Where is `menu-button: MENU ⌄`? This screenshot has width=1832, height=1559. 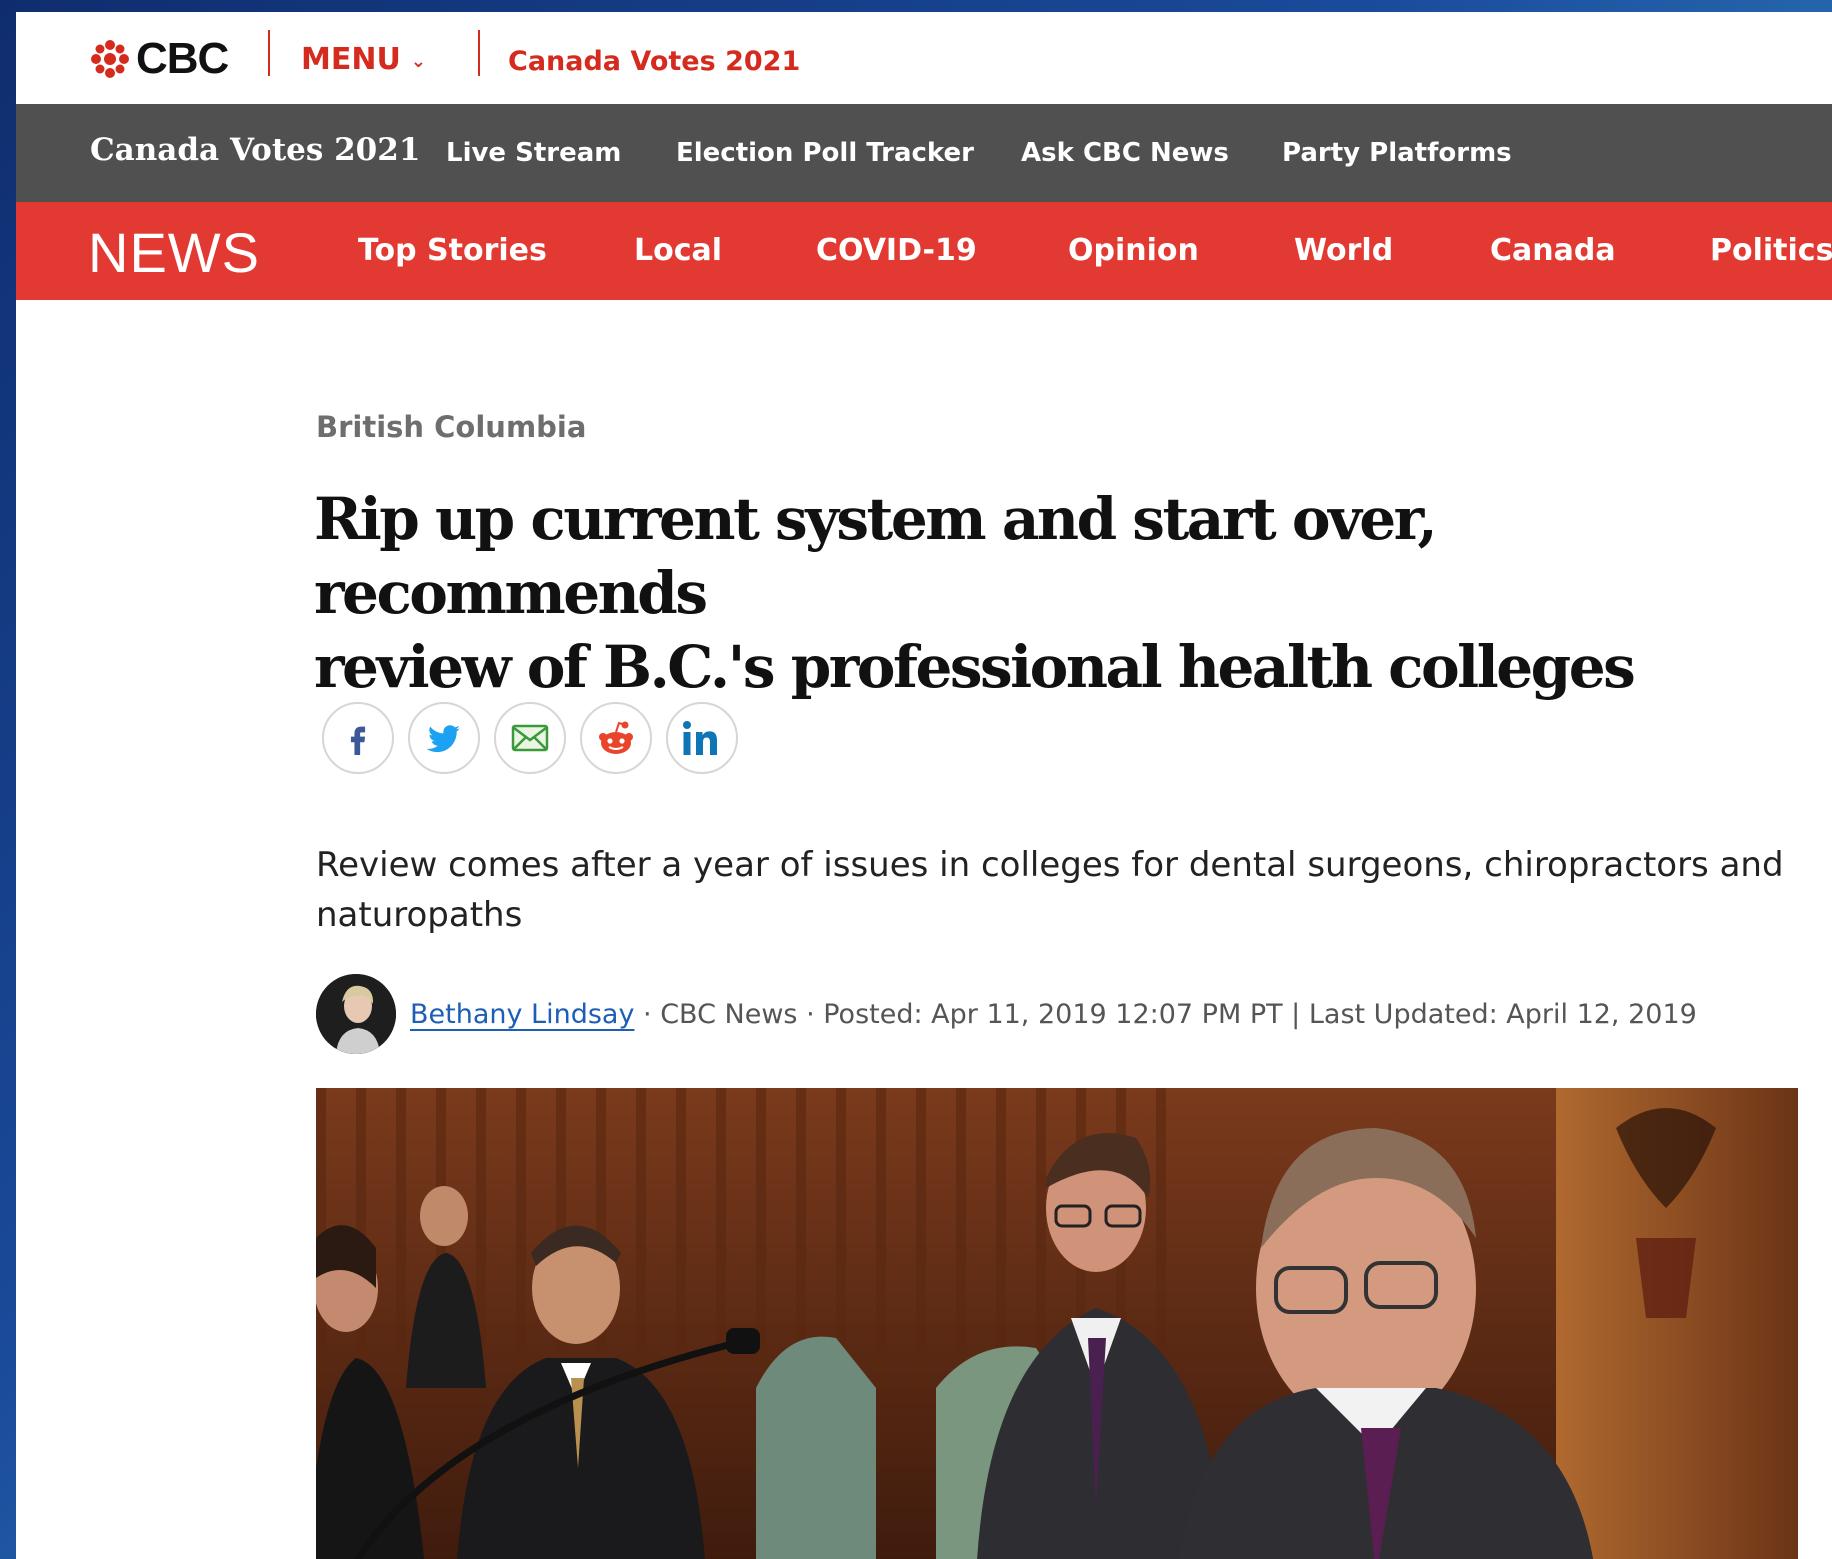
menu-button: MENU ⌄ is located at coordinates (363, 59).